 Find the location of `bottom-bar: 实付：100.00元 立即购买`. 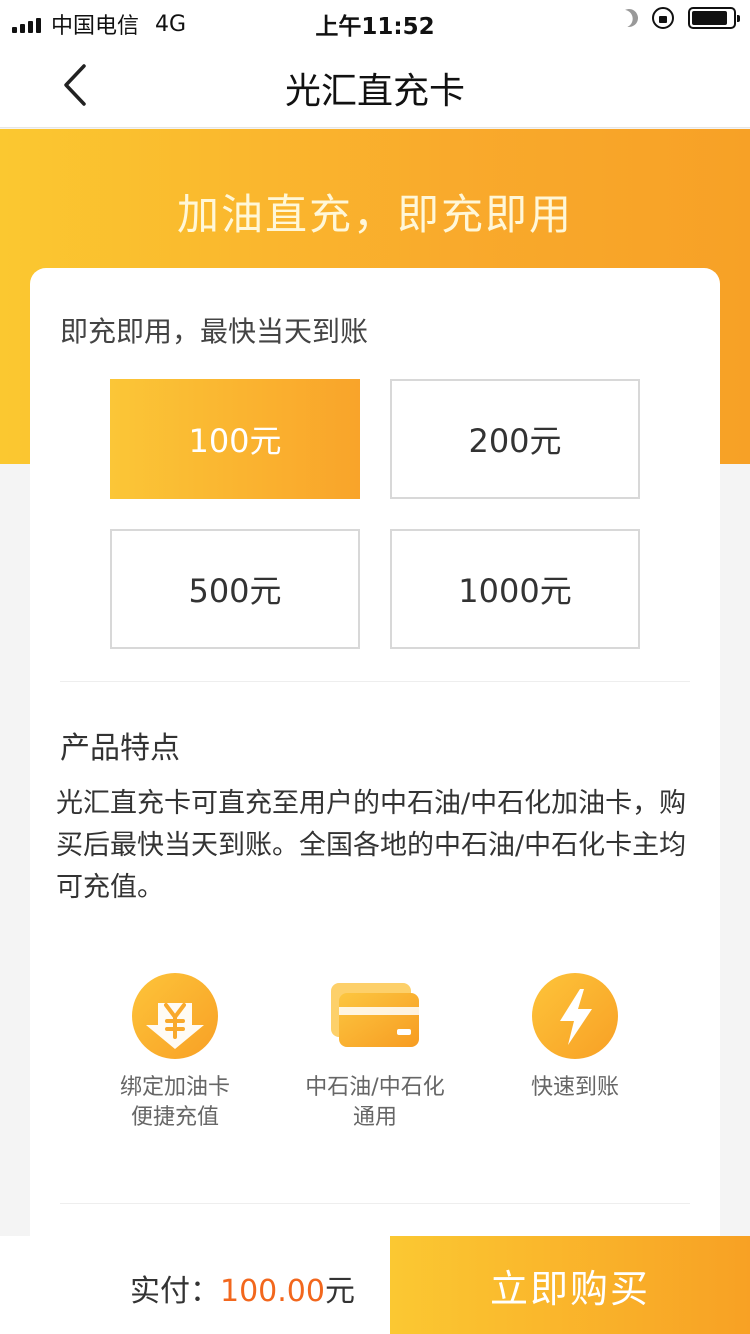

bottom-bar: 实付：100.00元 立即购买 is located at coordinates (375, 1285).